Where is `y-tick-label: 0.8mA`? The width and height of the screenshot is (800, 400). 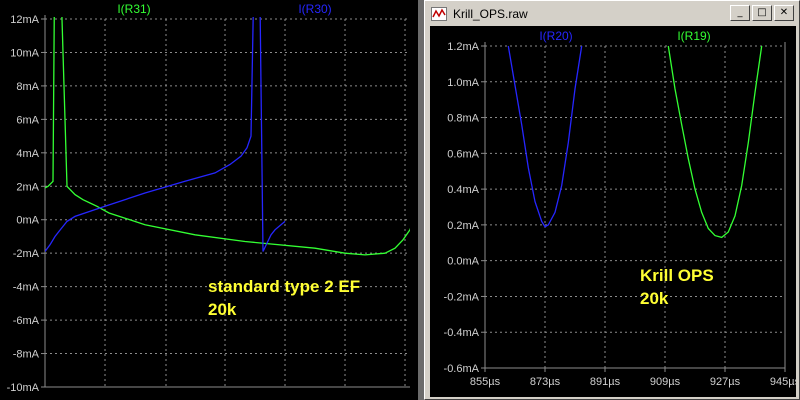 y-tick-label: 0.8mA is located at coordinates (463, 119).